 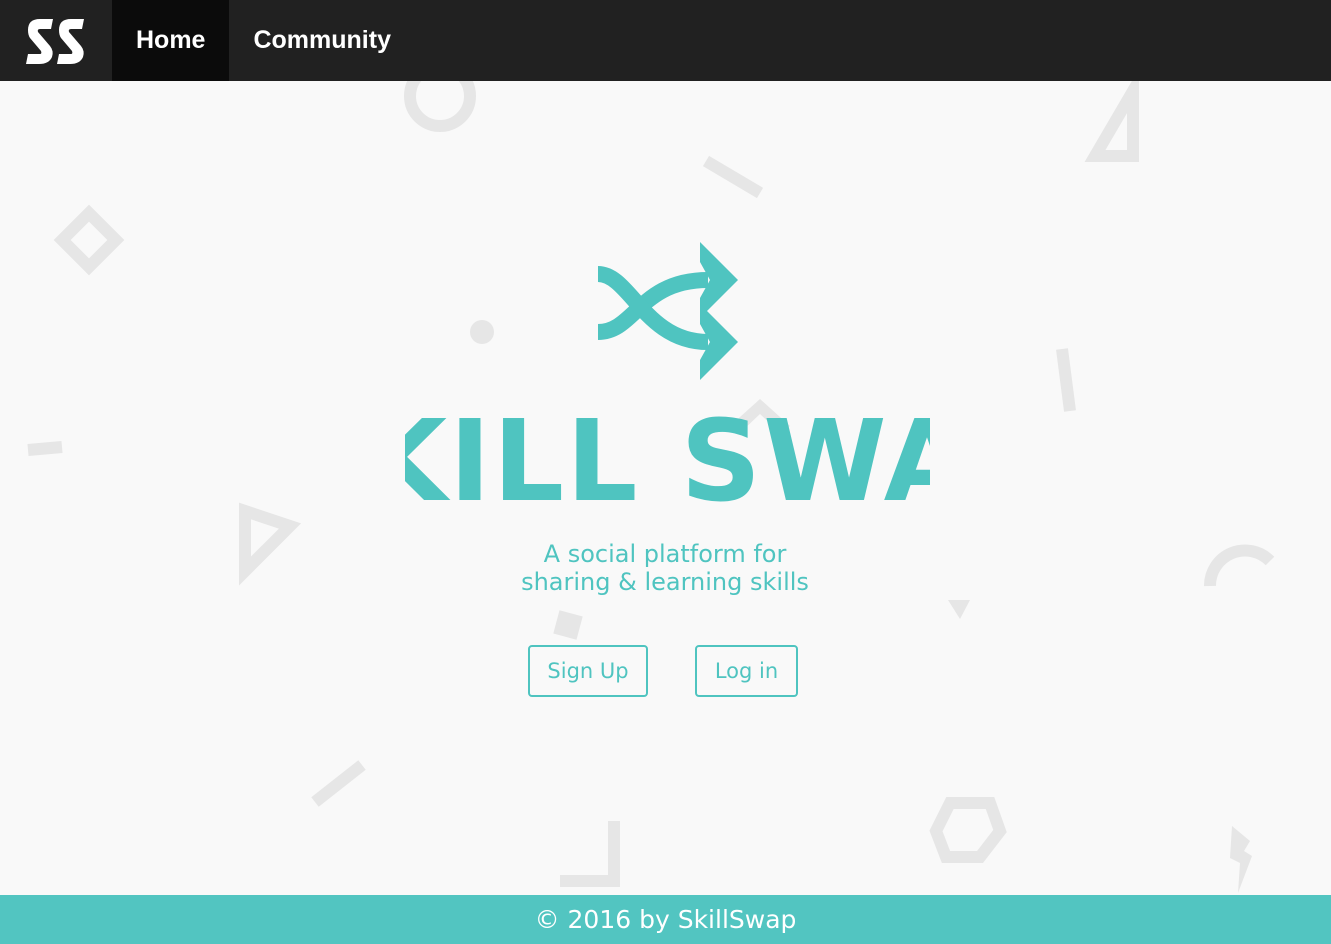 I want to click on shuffle-arrows-icon, so click(x=667, y=311).